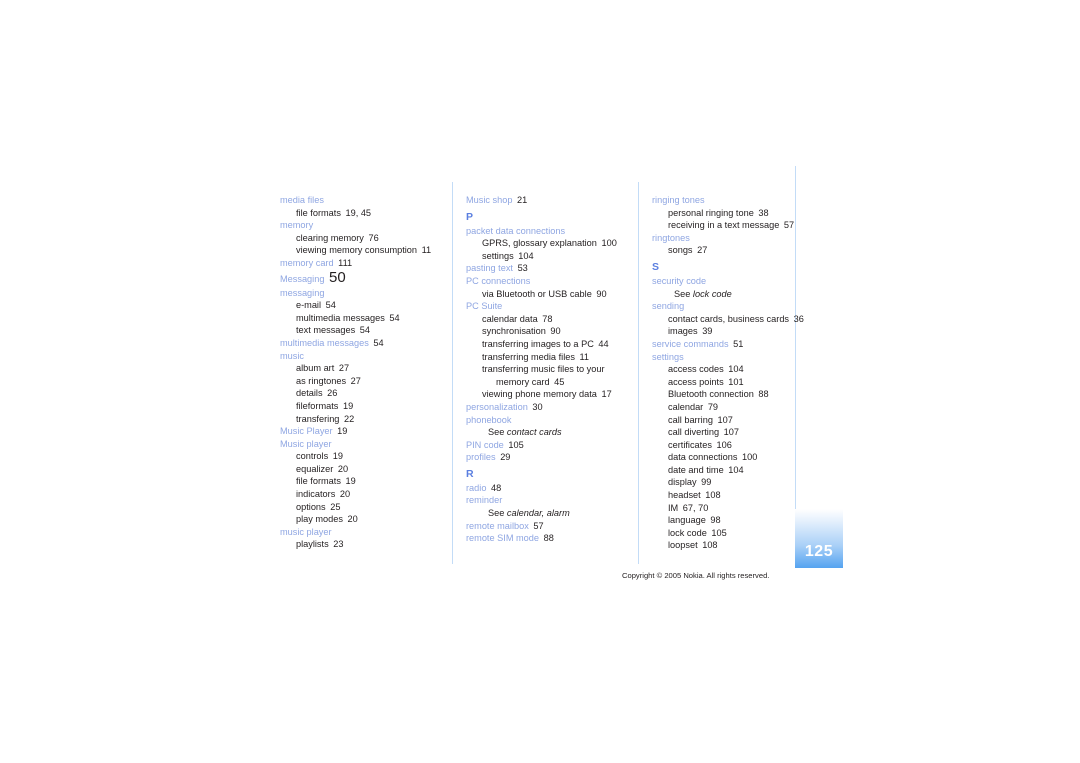  I want to click on index-entry-page: 27, so click(702, 250).